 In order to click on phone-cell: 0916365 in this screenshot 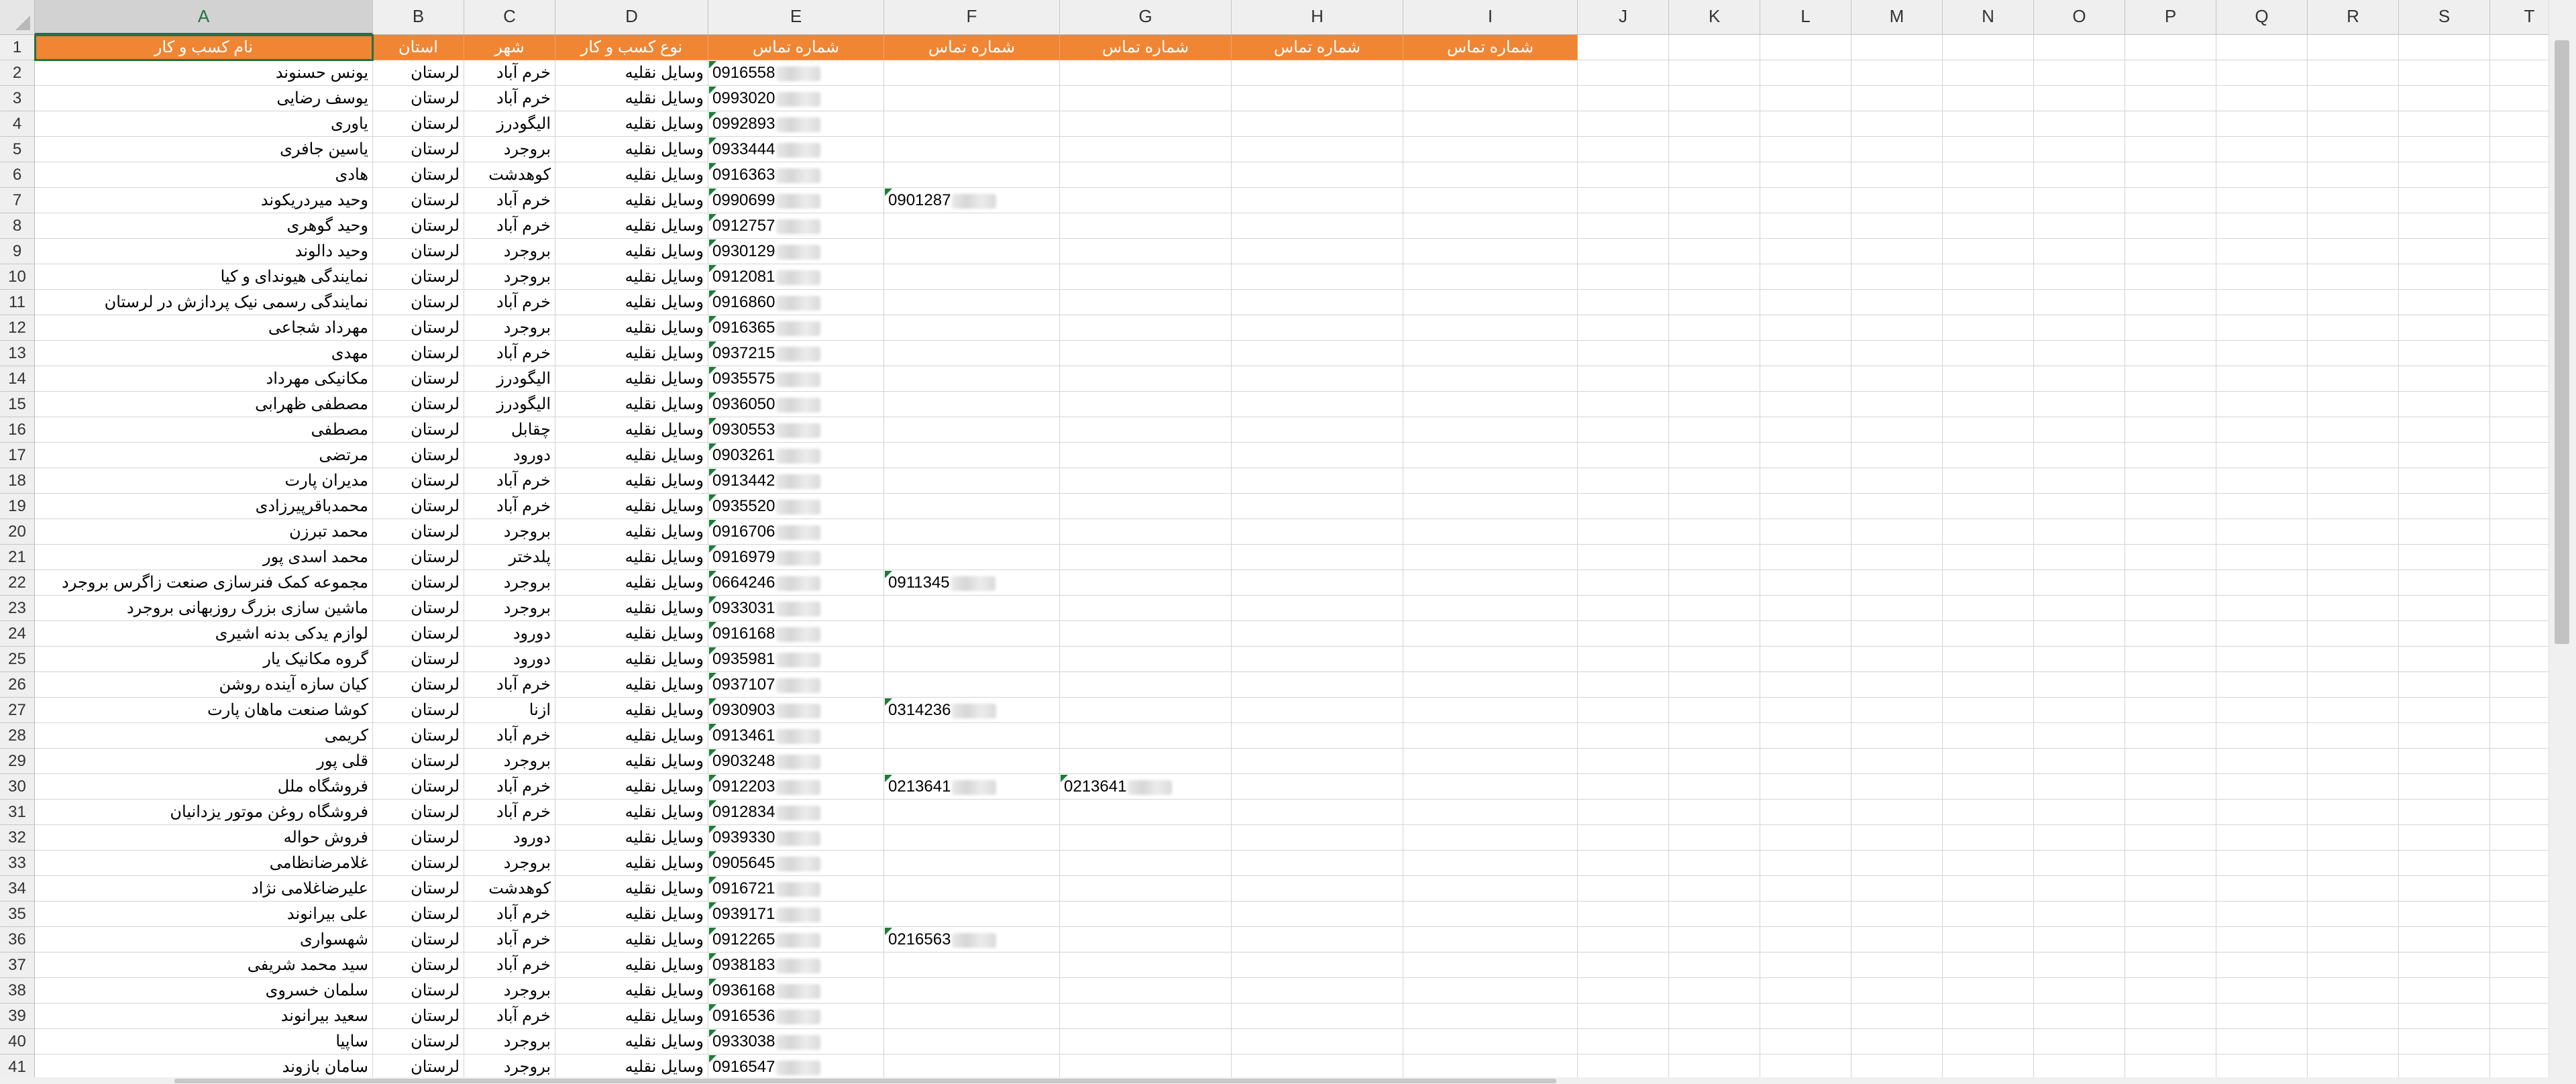, I will do `click(796, 328)`.